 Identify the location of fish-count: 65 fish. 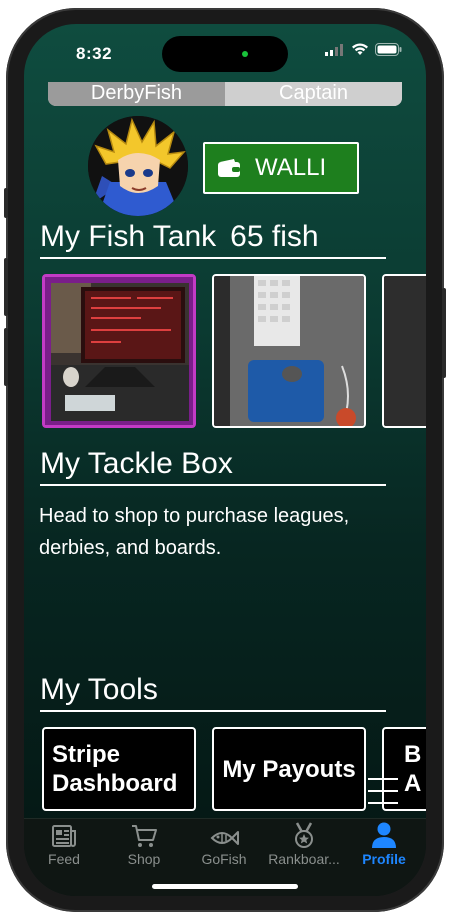
(274, 236).